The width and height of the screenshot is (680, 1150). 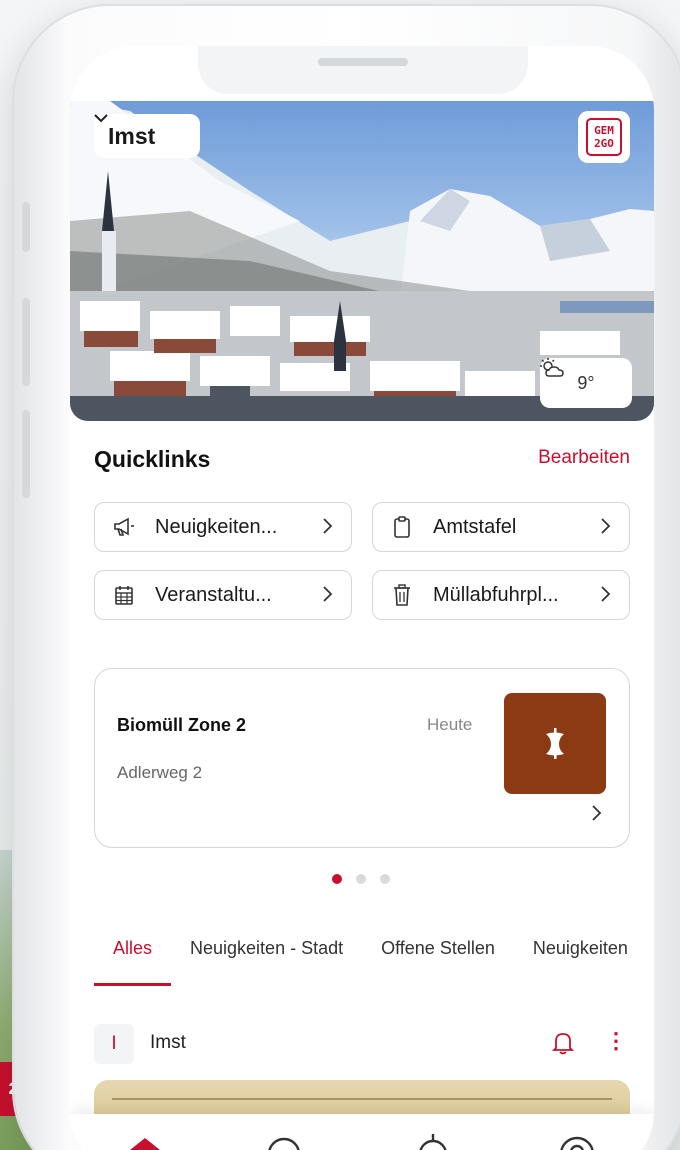 What do you see at coordinates (552, 367) in the screenshot?
I see `sun-cloud-icon` at bounding box center [552, 367].